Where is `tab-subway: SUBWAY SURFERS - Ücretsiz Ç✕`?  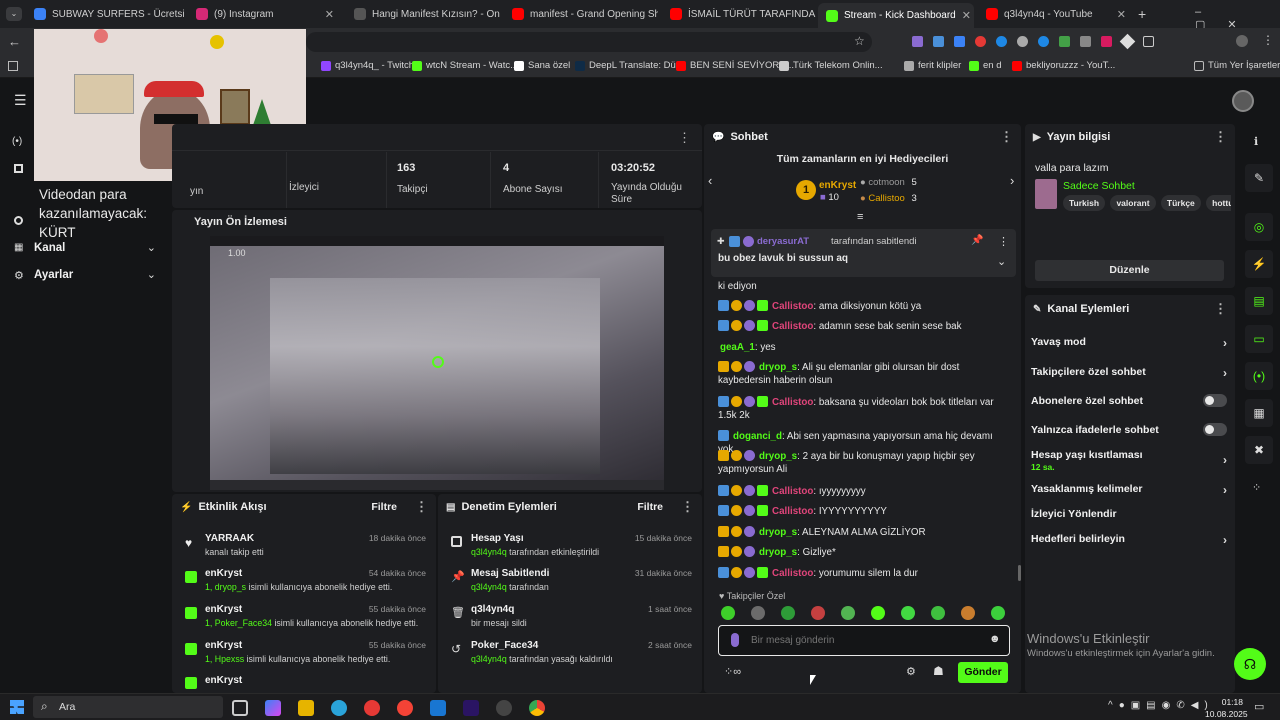
tab-subway: SUBWAY SURFERS - Ücretsiz Ç✕ is located at coordinates (105, 14).